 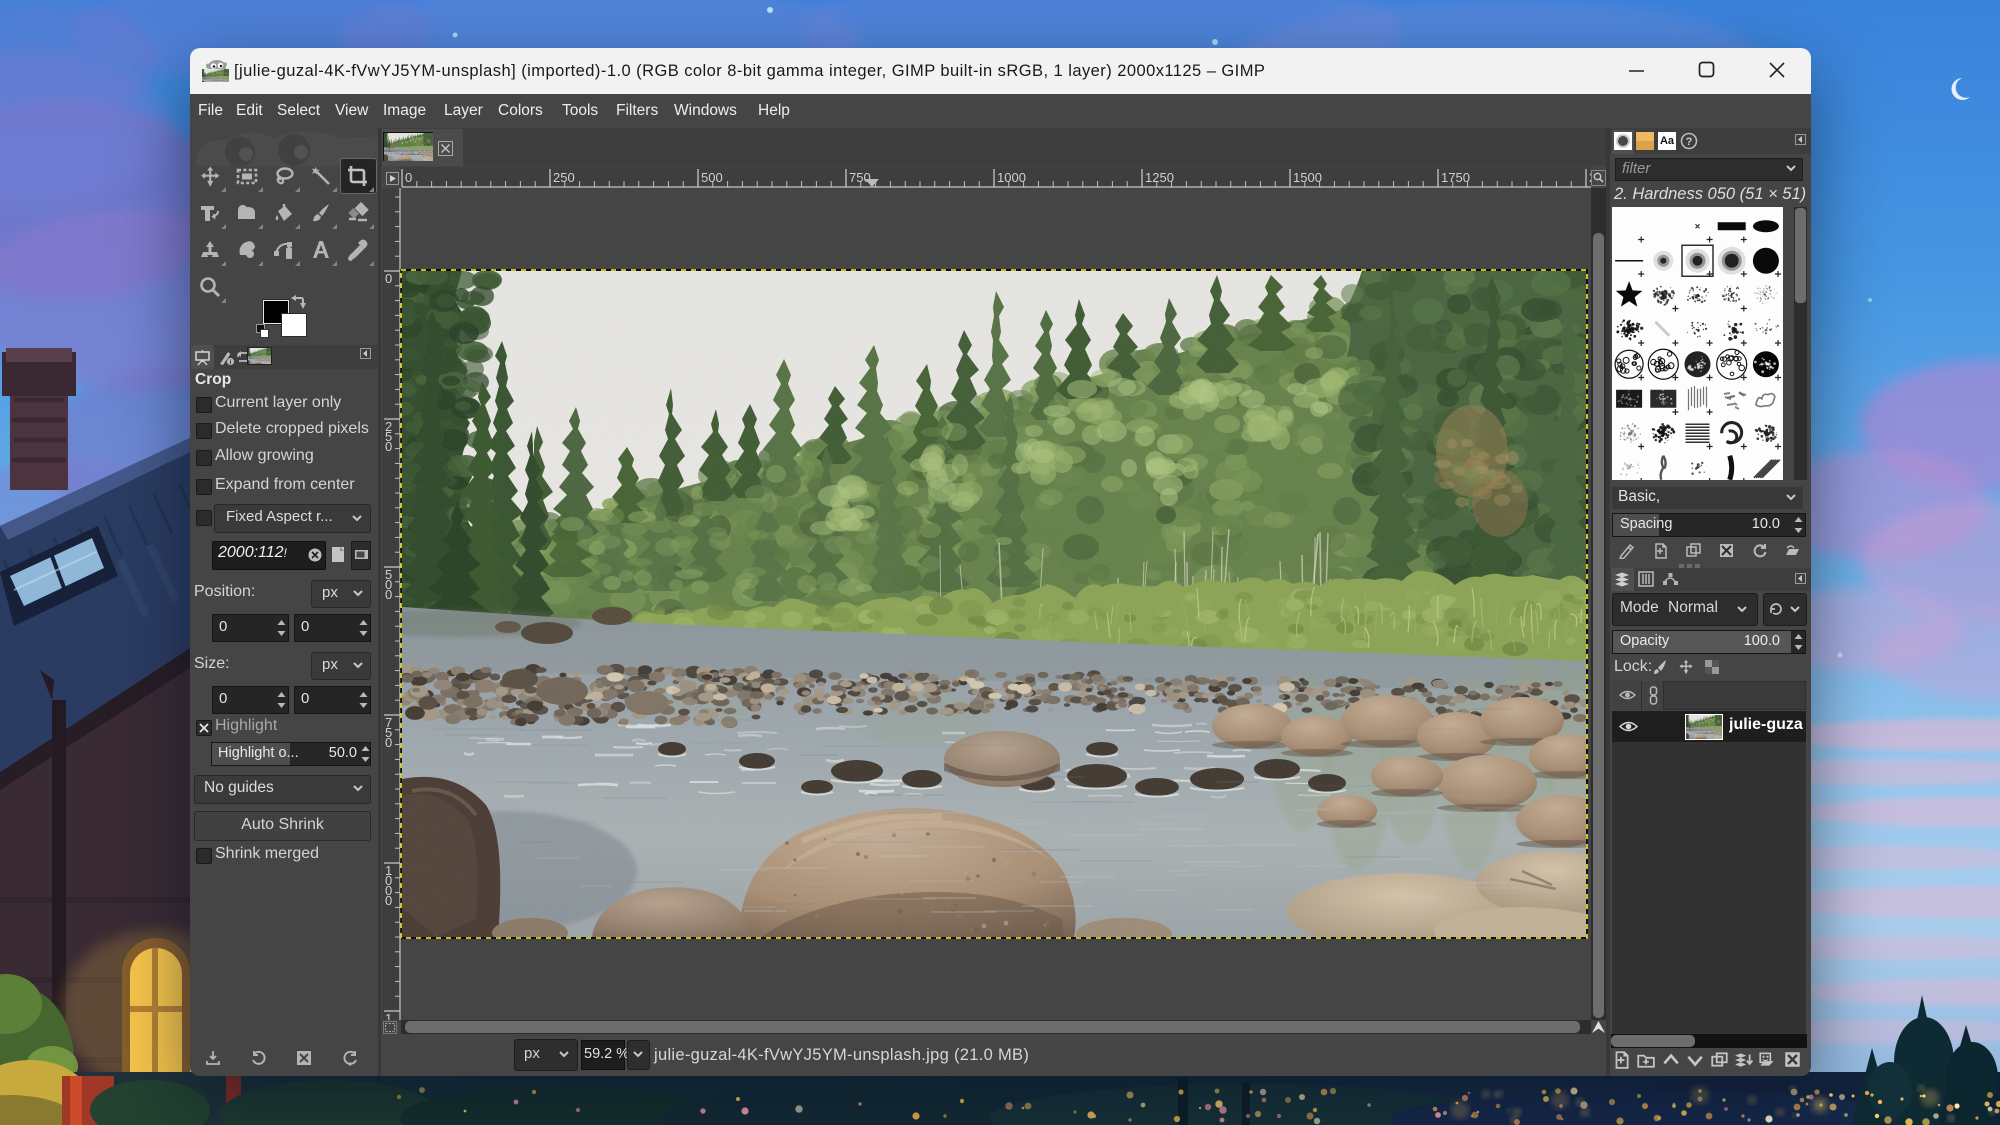 I want to click on svg-text: 1000, so click(x=1011, y=177).